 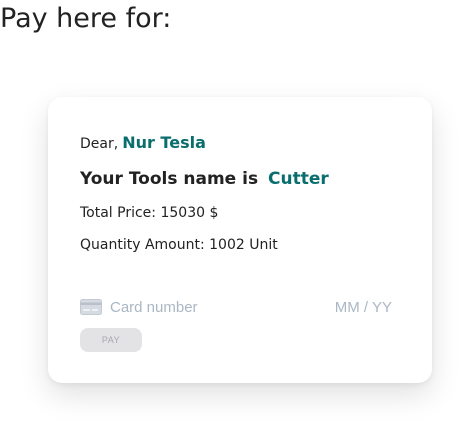 I want to click on greeting-line: Dear, Nur Tesla, so click(x=143, y=142).